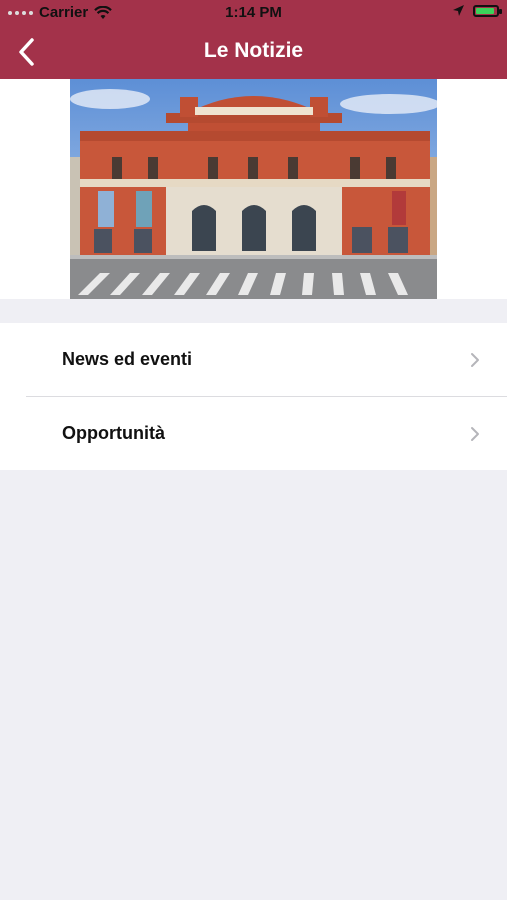 Image resolution: width=507 pixels, height=900 pixels. Describe the element at coordinates (127, 359) in the screenshot. I see `list-item-label: News ed eventi` at that location.